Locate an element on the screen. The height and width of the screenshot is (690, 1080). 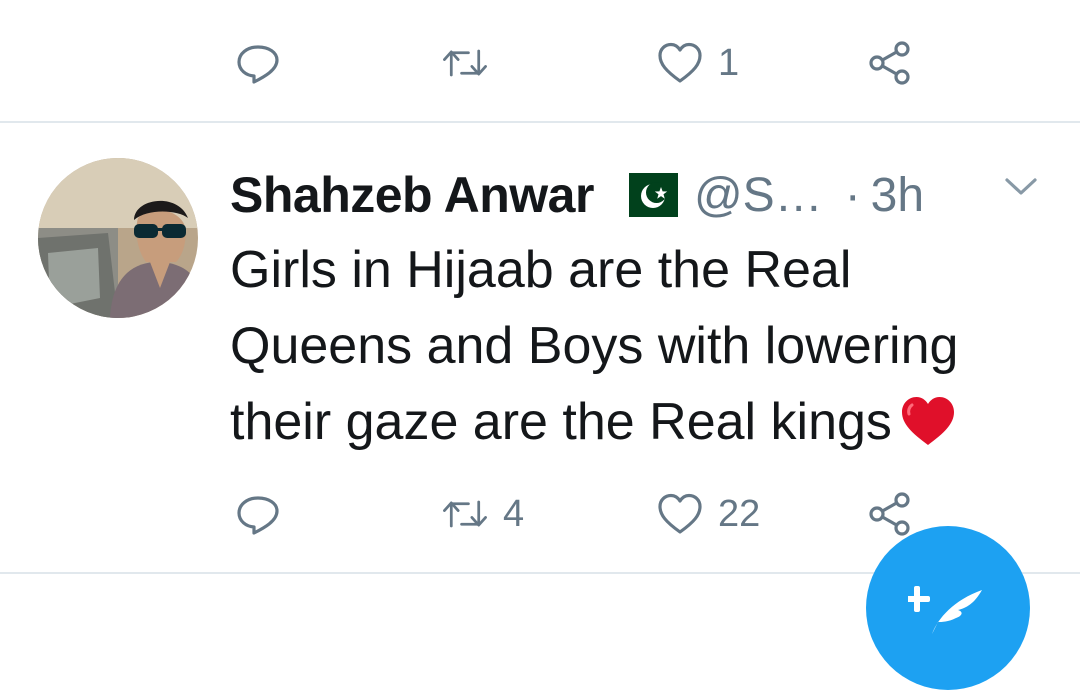
compose-tweet-button is located at coordinates (948, 608).